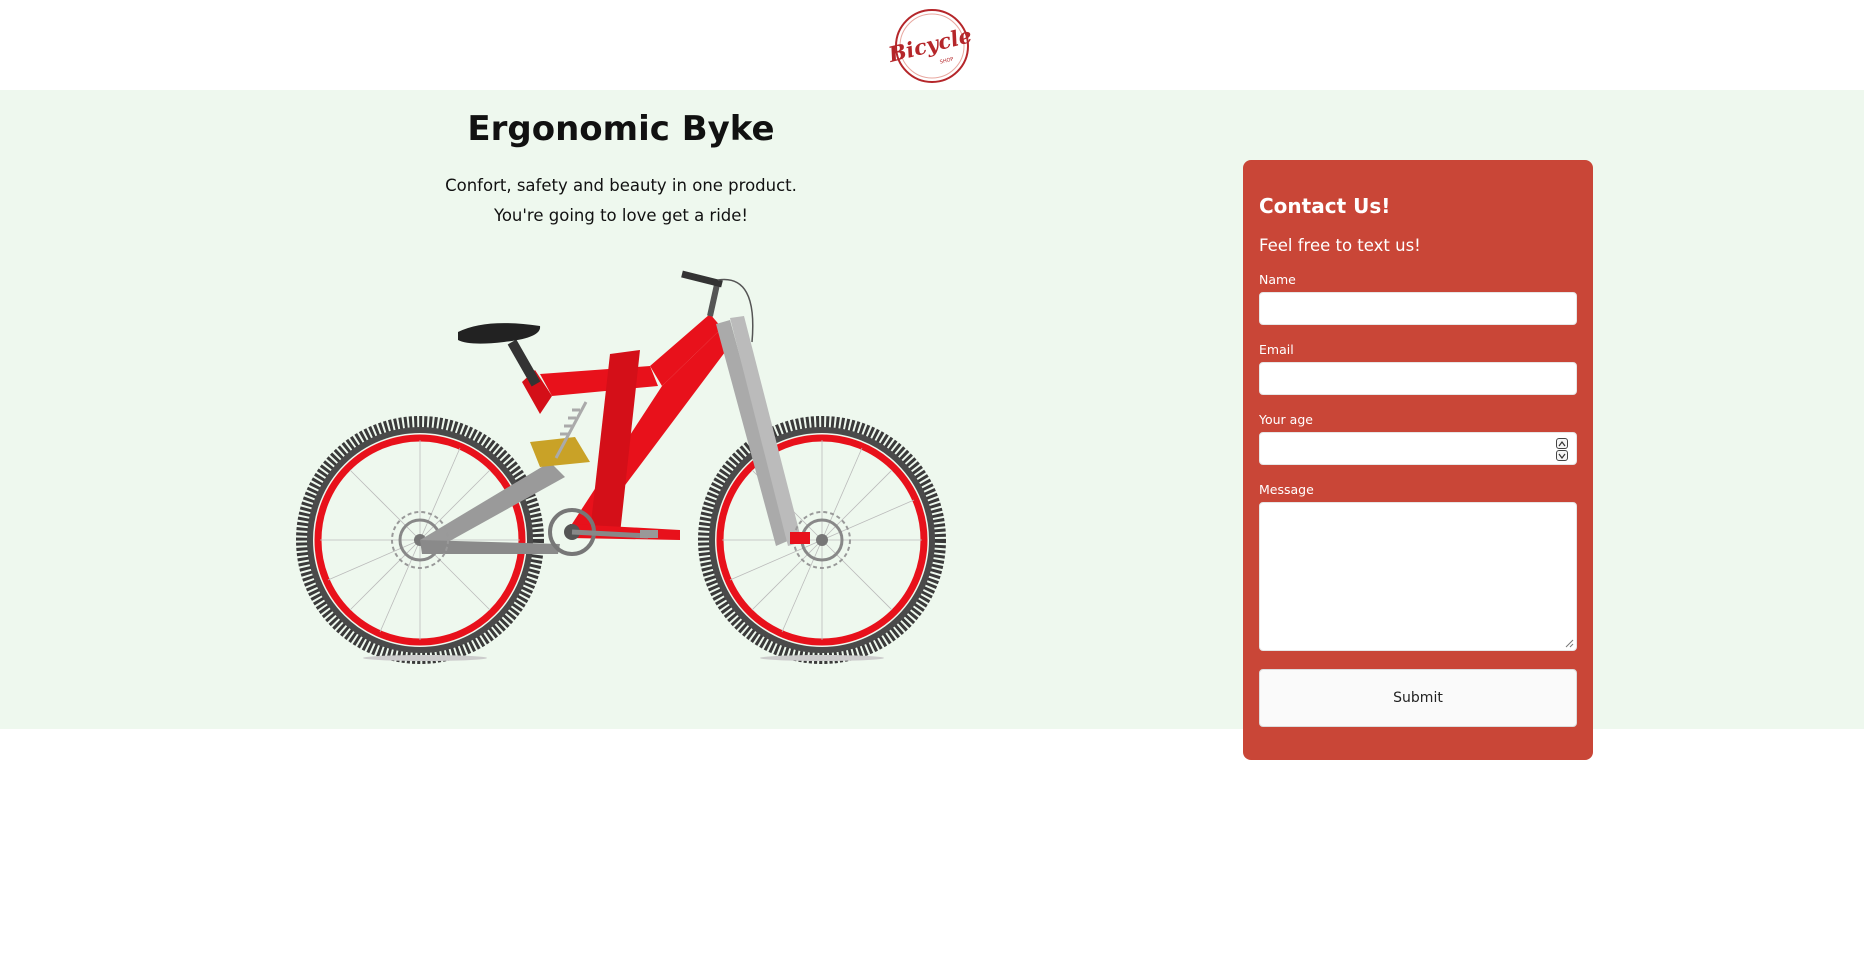  What do you see at coordinates (1418, 576) in the screenshot?
I see `message-field` at bounding box center [1418, 576].